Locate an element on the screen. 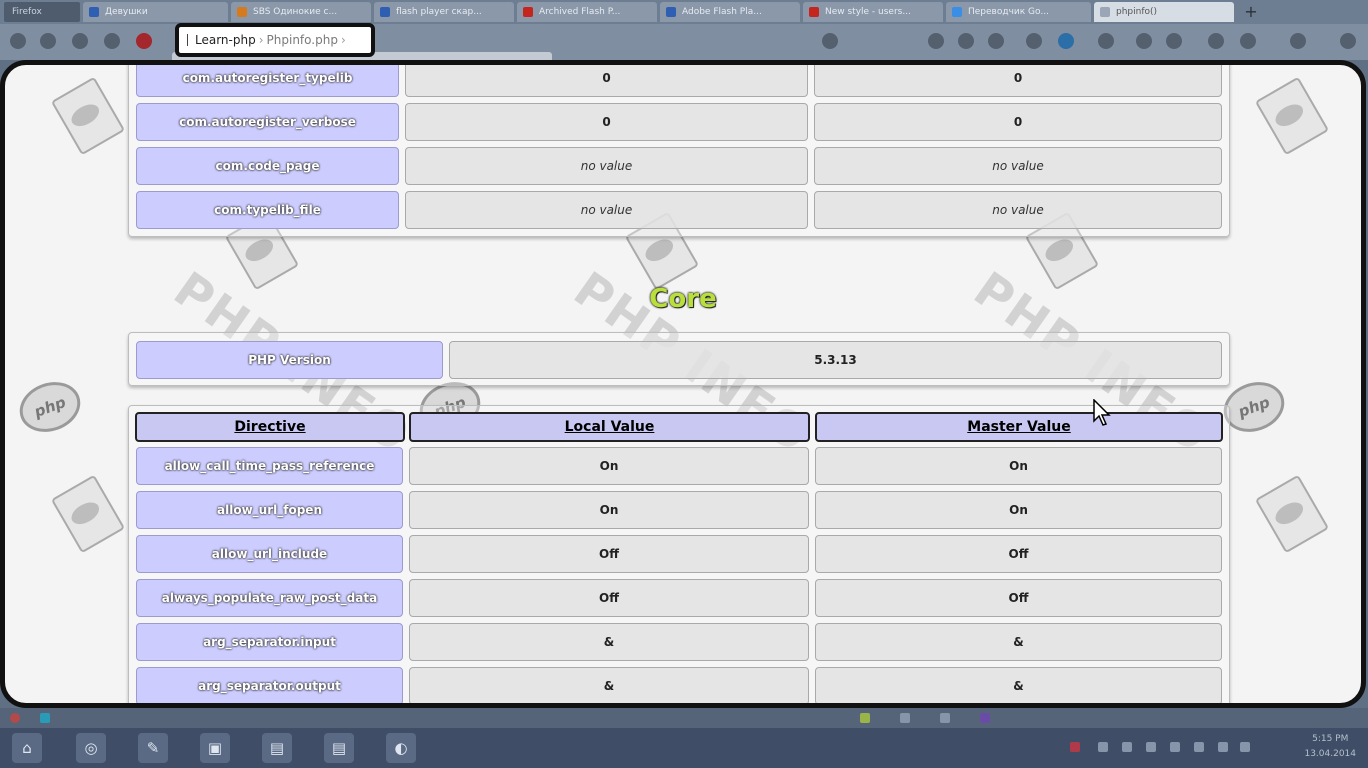  table-row-directive: arg_separator.output is located at coordinates (269, 685).